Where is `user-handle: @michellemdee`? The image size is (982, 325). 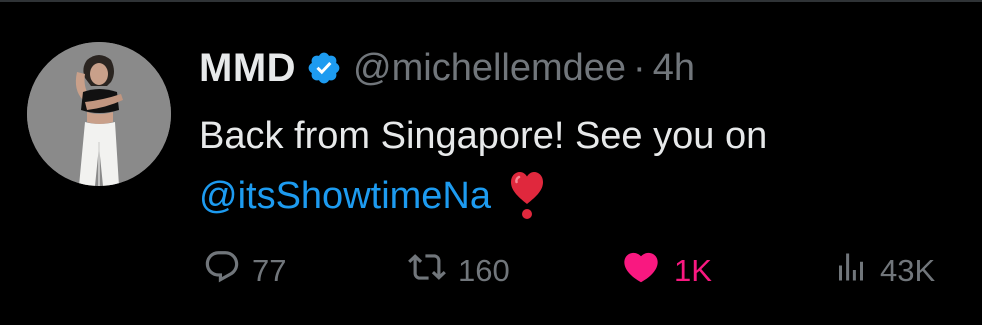 user-handle: @michellemdee is located at coordinates (489, 68).